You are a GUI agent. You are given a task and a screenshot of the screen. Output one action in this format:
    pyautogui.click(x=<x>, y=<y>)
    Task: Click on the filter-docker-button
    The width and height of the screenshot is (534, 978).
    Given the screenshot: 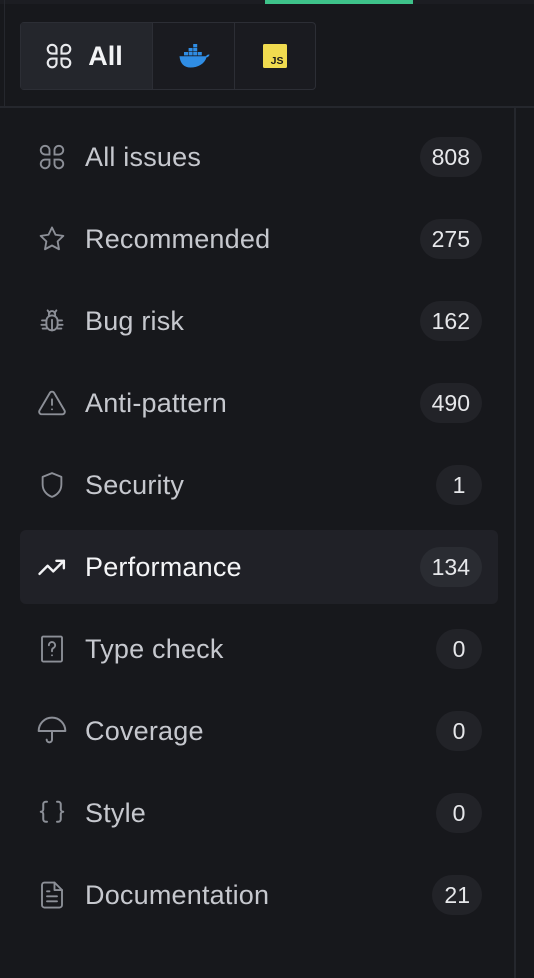 What is the action you would take?
    pyautogui.click(x=194, y=56)
    